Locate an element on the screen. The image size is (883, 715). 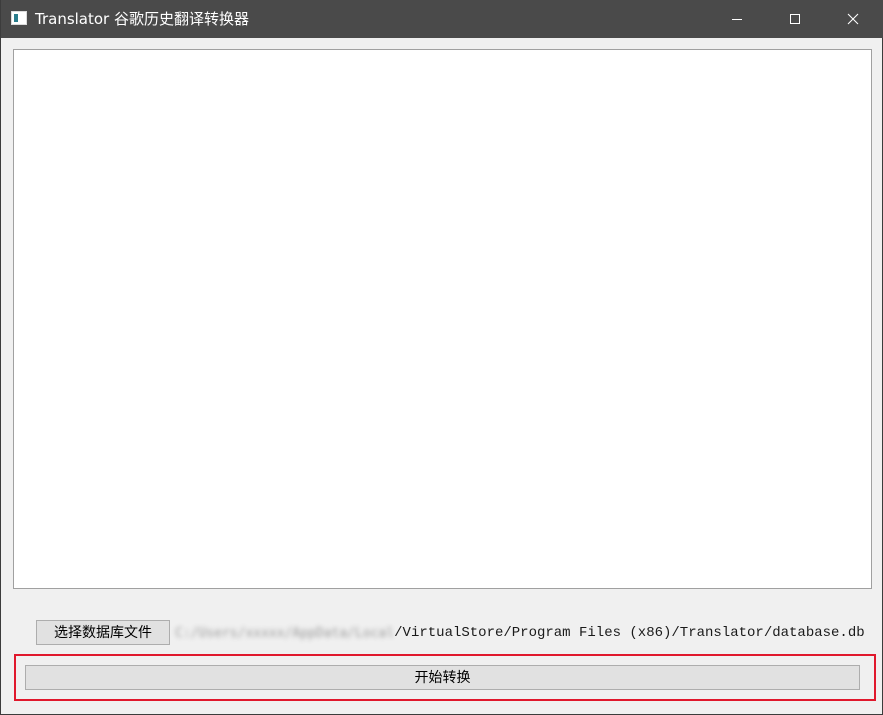
database-path-obscured: C:/Users/xxxxx/AppData/Local is located at coordinates (285, 633).